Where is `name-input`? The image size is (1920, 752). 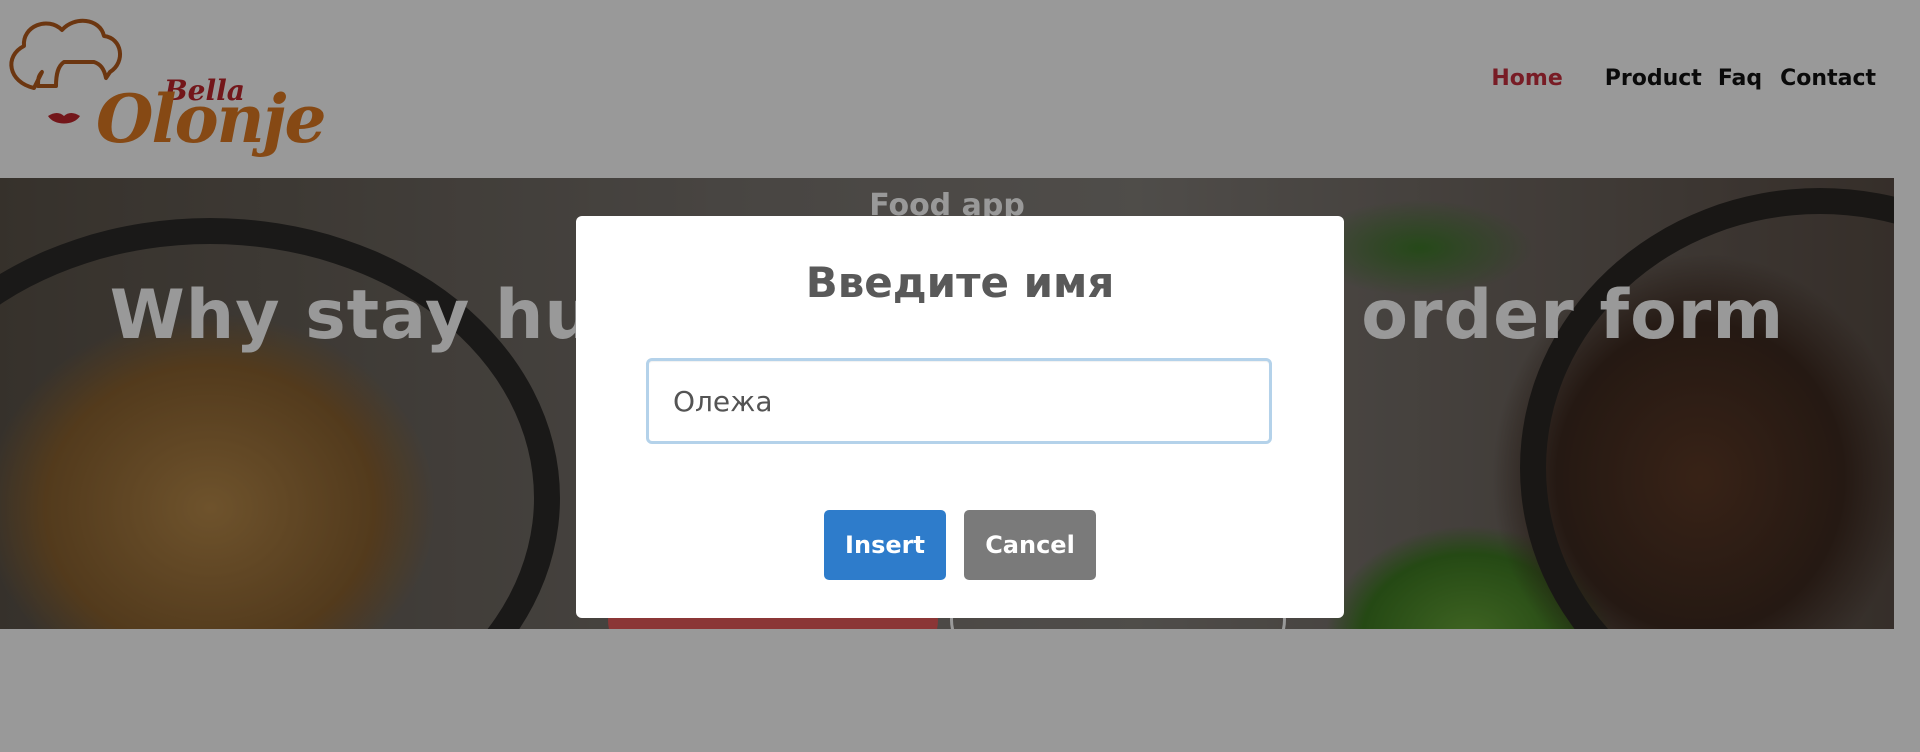
name-input is located at coordinates (959, 401).